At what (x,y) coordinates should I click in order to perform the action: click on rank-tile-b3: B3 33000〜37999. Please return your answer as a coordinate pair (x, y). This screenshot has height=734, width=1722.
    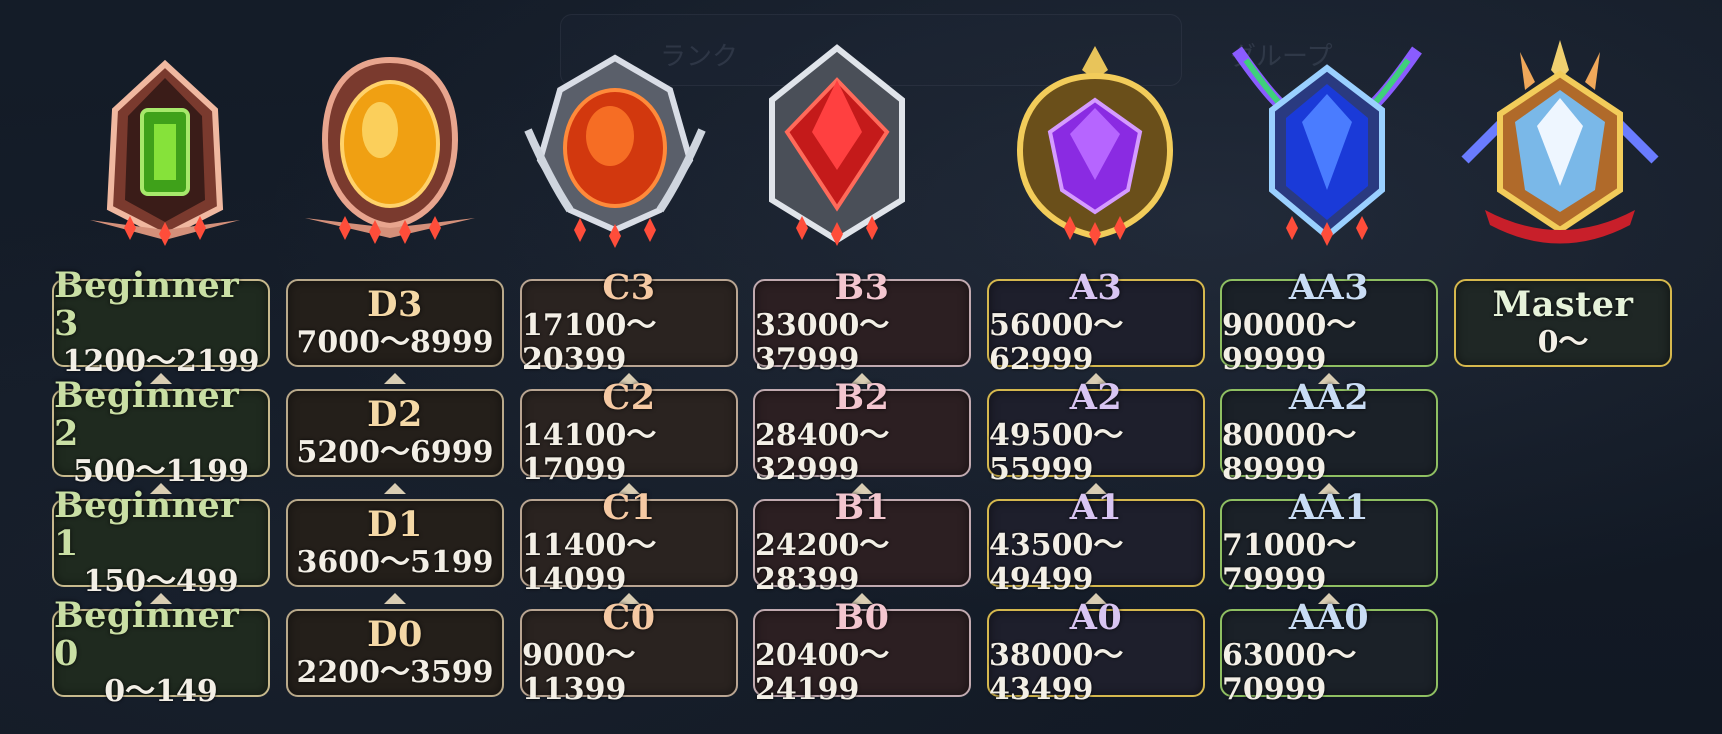
    Looking at the image, I should click on (862, 323).